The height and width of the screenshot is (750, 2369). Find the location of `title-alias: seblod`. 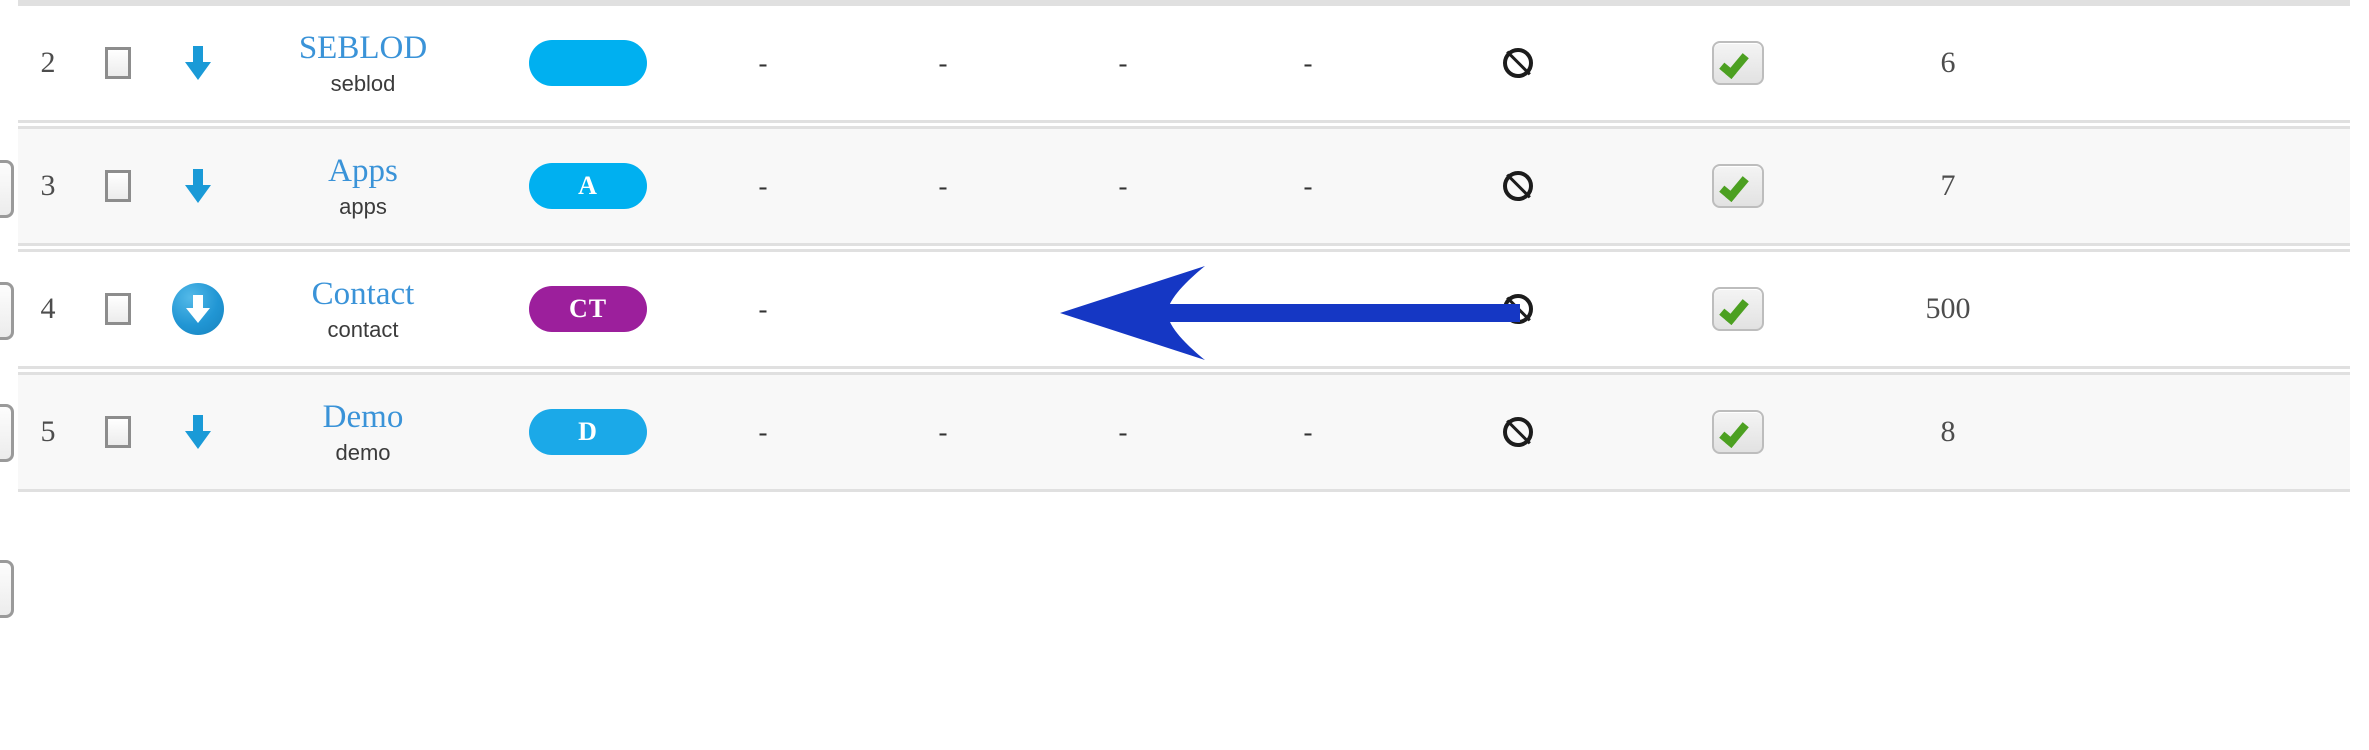

title-alias: seblod is located at coordinates (363, 83).